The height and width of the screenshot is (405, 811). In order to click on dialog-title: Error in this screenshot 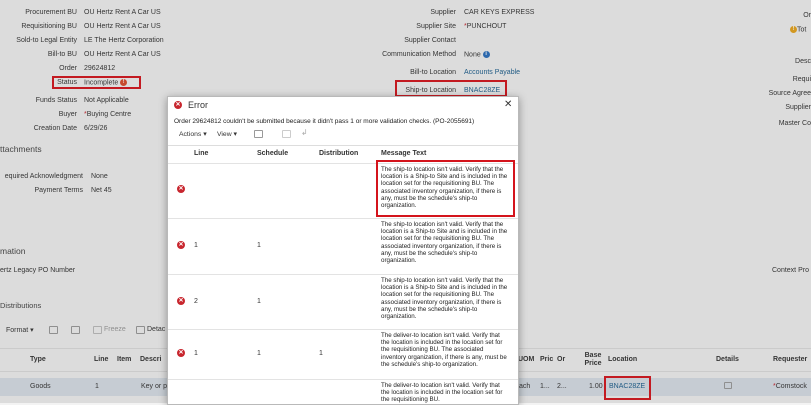, I will do `click(198, 105)`.